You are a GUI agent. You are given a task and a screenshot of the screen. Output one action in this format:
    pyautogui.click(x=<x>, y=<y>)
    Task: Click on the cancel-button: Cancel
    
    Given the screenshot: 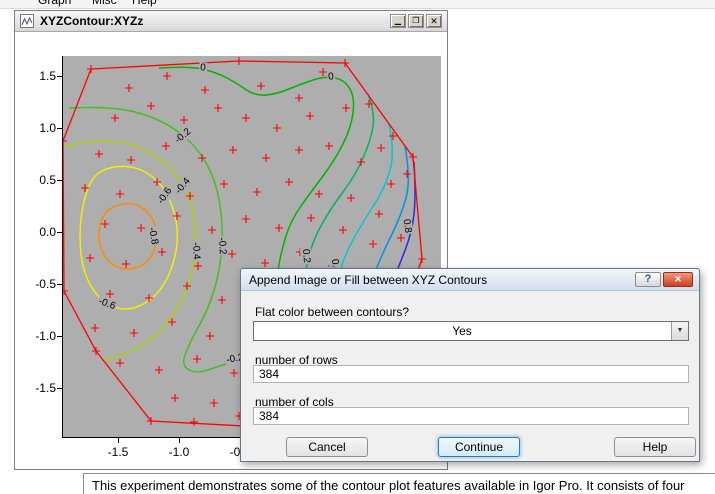 What is the action you would take?
    pyautogui.click(x=327, y=447)
    